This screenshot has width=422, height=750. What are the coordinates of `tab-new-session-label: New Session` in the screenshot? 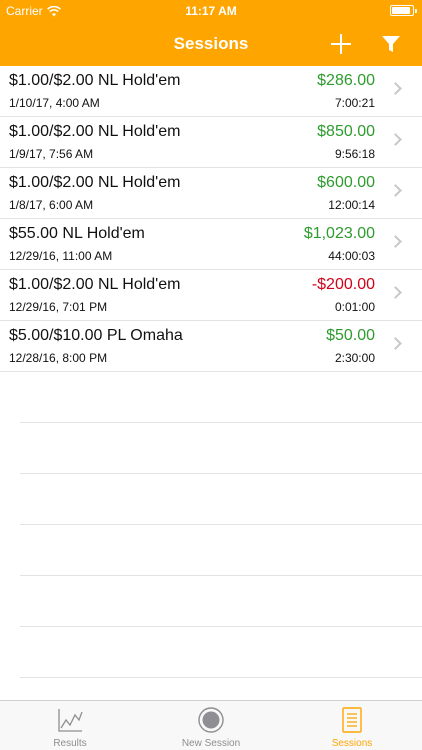 It's located at (211, 743).